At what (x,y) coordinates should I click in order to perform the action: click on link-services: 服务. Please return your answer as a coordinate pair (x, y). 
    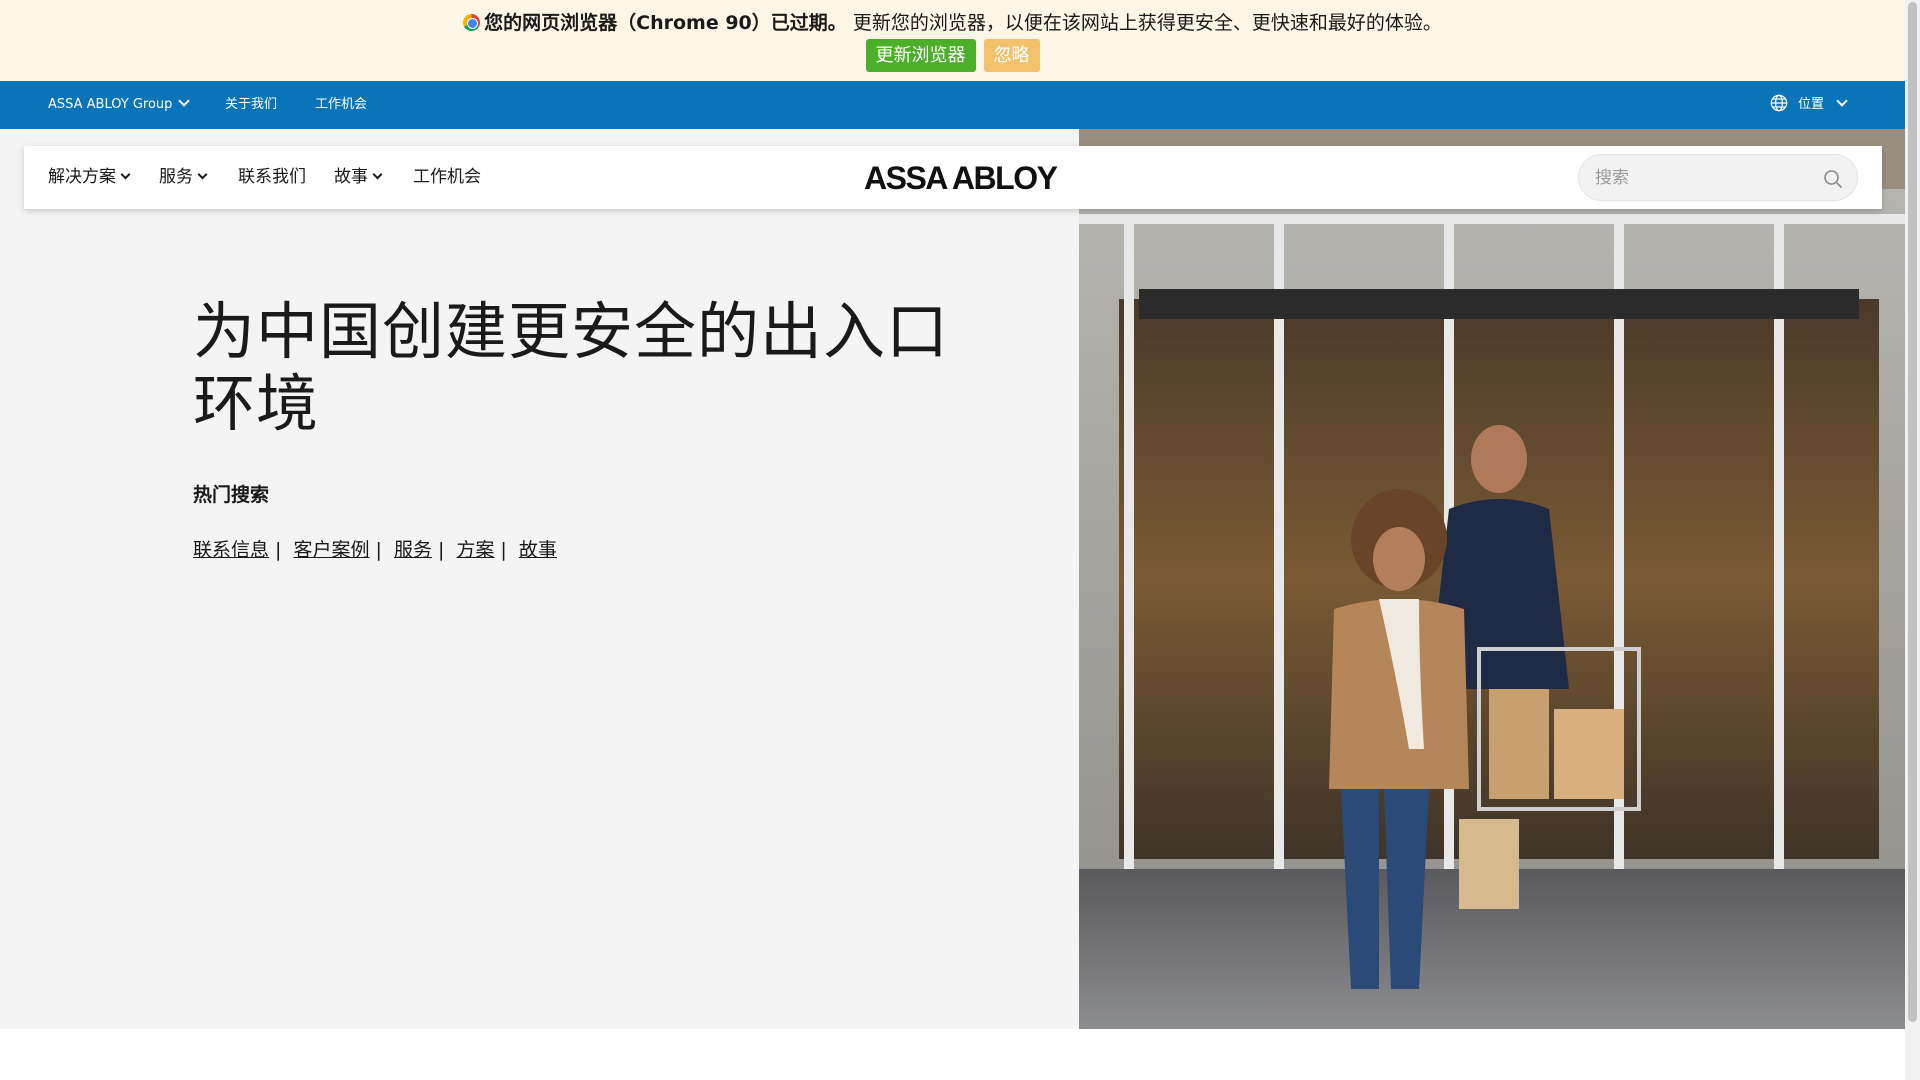
    Looking at the image, I should click on (413, 550).